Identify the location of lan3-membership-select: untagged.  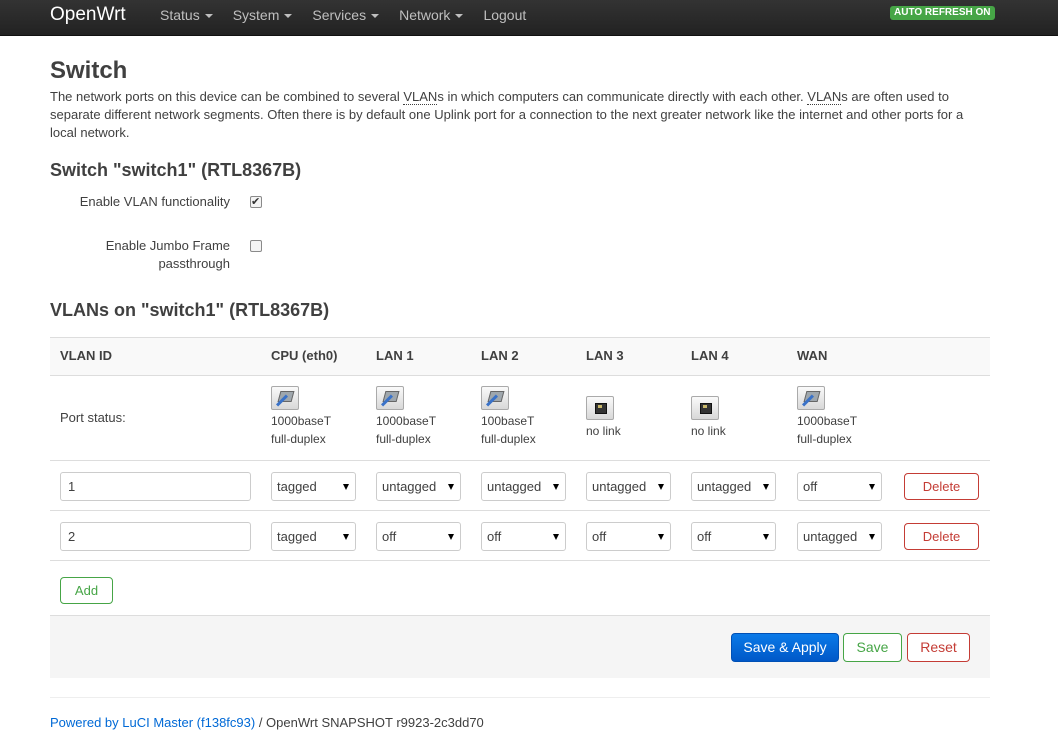
(628, 486).